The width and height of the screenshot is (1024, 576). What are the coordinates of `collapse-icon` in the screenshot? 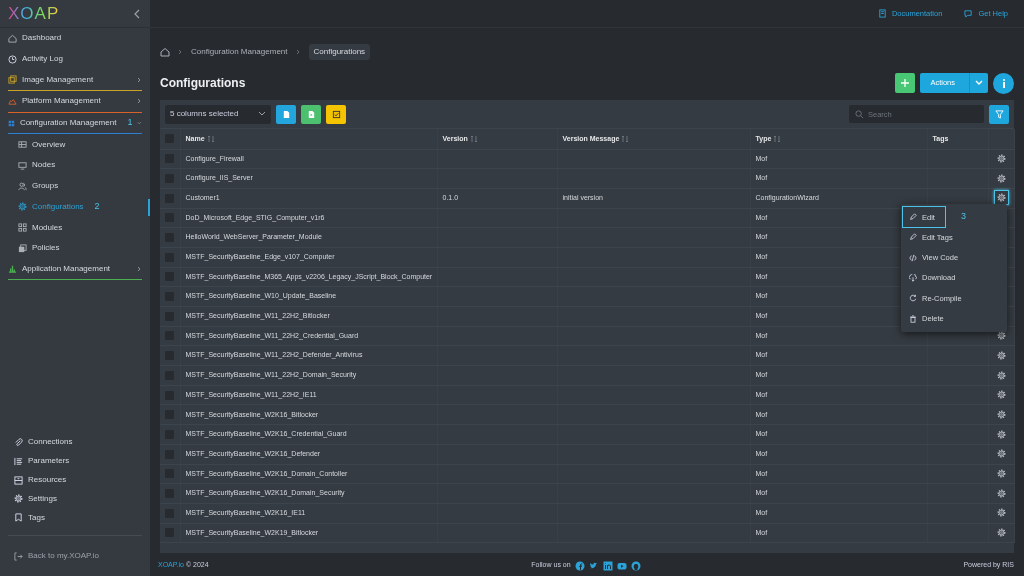 It's located at (137, 13).